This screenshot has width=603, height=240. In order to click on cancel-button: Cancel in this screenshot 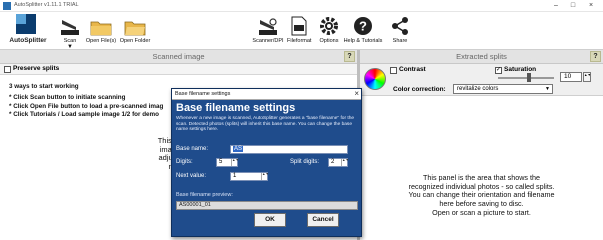, I will do `click(323, 220)`.